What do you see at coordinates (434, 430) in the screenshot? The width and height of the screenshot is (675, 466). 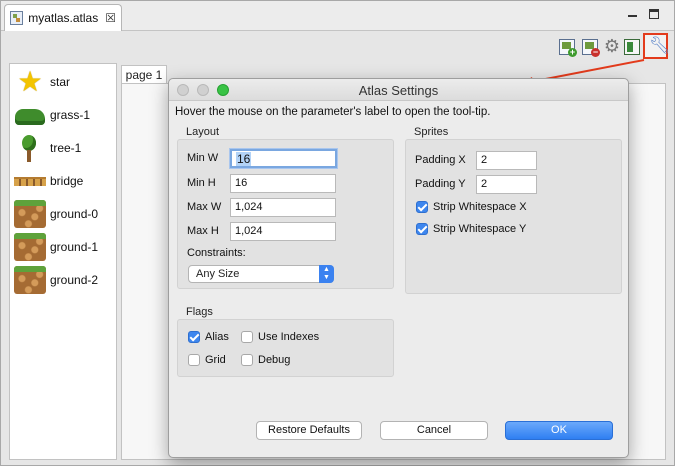 I see `cancel-button: Cancel` at bounding box center [434, 430].